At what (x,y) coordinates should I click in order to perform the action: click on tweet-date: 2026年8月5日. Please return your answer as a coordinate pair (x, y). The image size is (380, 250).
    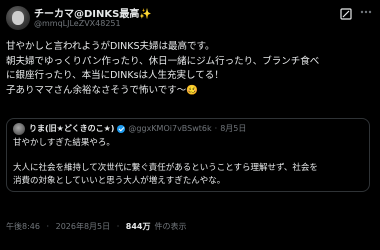
    Looking at the image, I should click on (83, 226).